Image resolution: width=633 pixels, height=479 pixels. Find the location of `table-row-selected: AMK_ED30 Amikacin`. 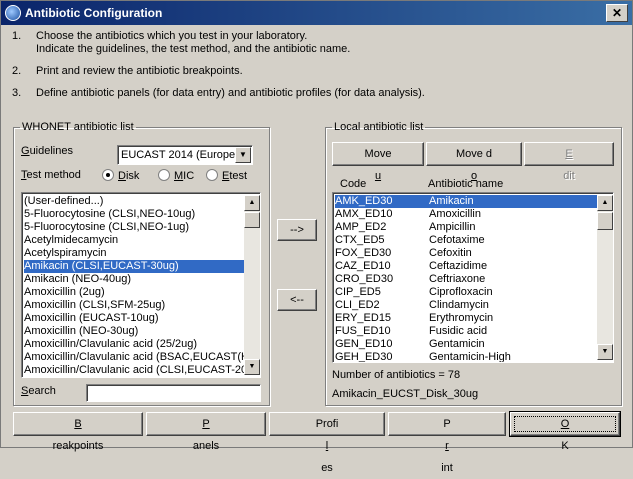

table-row-selected: AMK_ED30 Amikacin is located at coordinates (466, 201).